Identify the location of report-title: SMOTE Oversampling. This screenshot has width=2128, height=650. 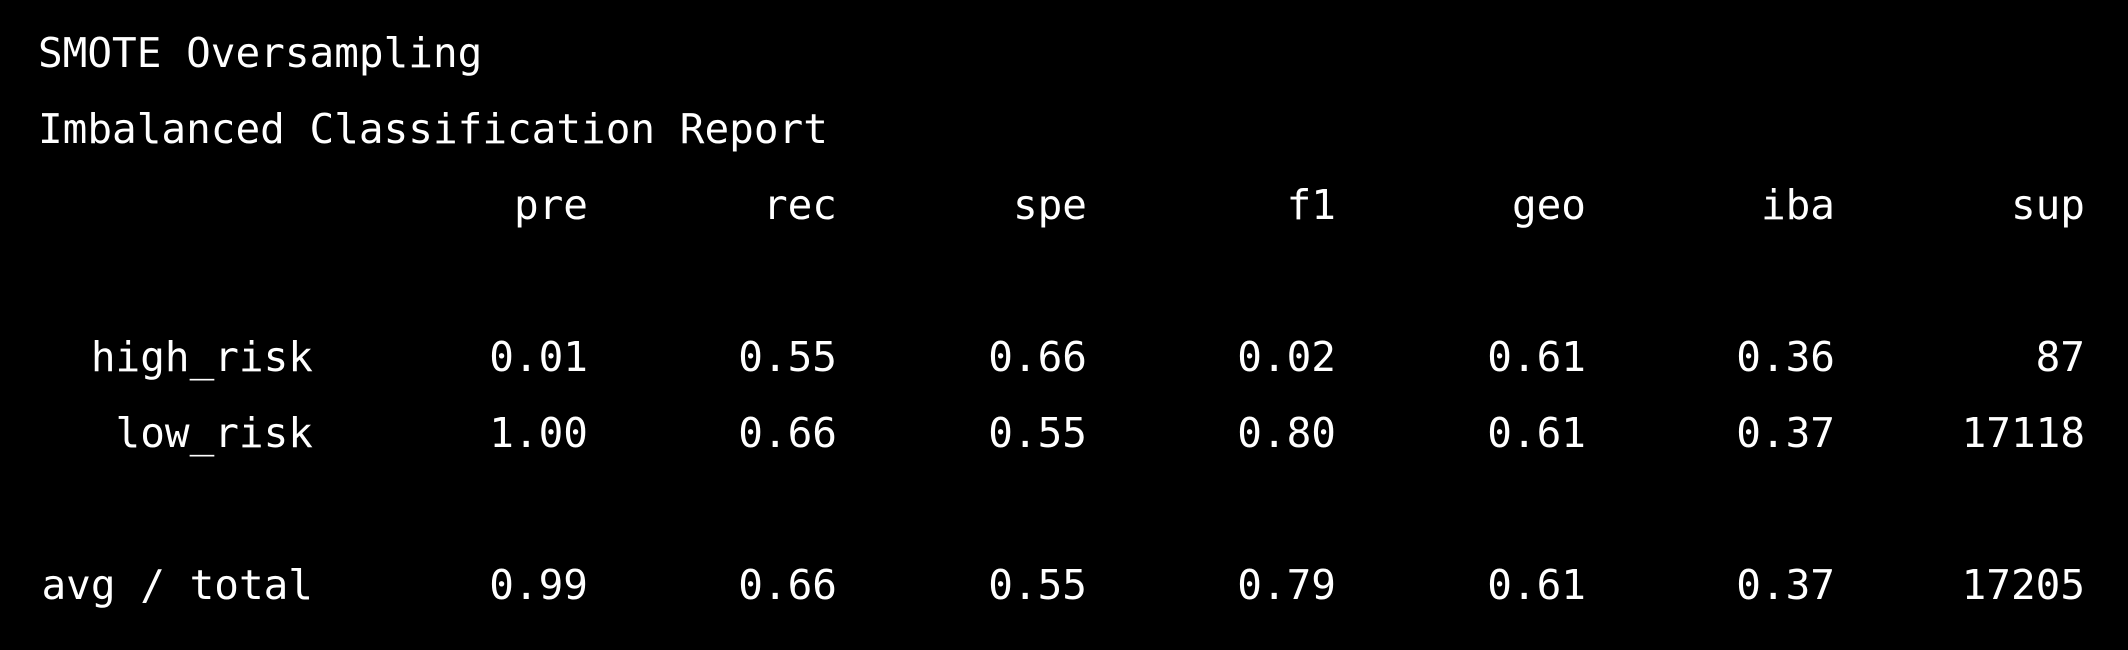
(260, 53).